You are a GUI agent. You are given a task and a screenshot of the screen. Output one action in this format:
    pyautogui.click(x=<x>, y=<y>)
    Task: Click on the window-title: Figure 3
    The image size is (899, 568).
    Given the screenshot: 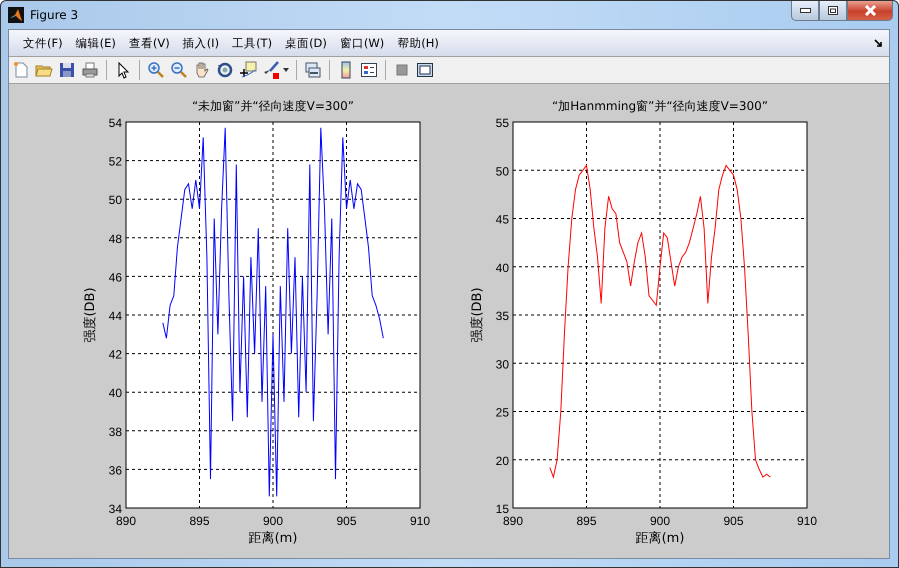 What is the action you would take?
    pyautogui.click(x=54, y=15)
    